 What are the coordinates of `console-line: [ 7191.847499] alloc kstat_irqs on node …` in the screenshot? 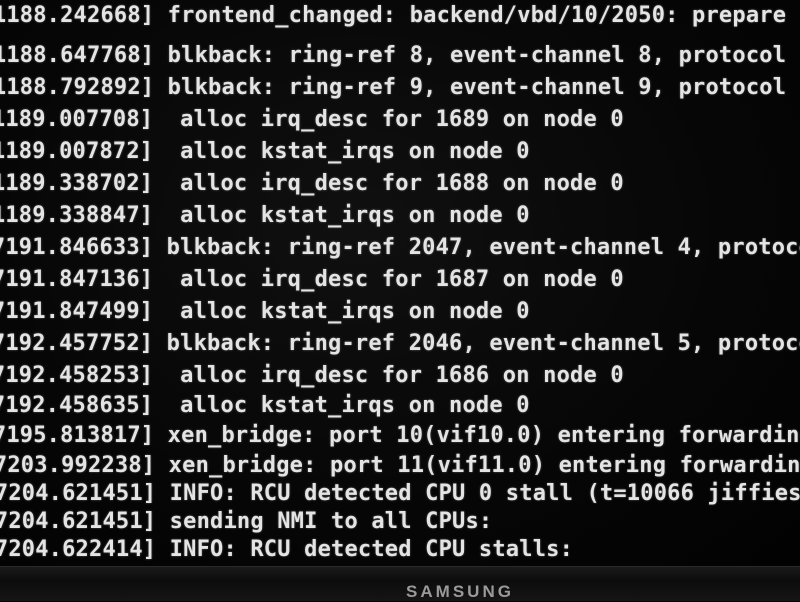 It's located at (265, 311).